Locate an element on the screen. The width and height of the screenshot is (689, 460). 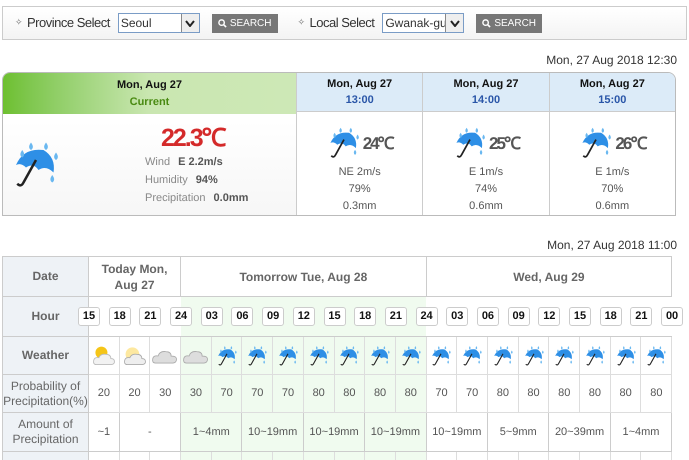
row-header: Date is located at coordinates (45, 276).